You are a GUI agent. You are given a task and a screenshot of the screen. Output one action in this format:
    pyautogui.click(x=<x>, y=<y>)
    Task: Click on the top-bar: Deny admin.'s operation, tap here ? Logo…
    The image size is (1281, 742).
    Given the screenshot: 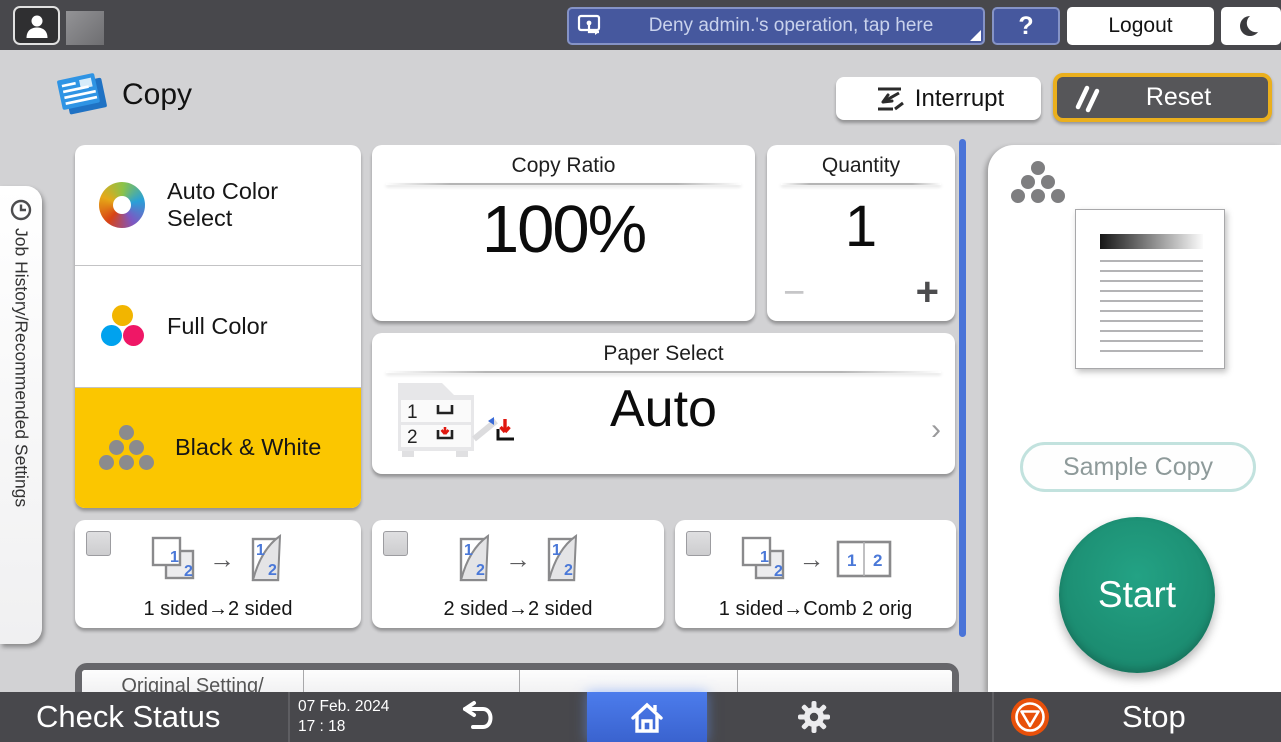 What is the action you would take?
    pyautogui.click(x=640, y=25)
    